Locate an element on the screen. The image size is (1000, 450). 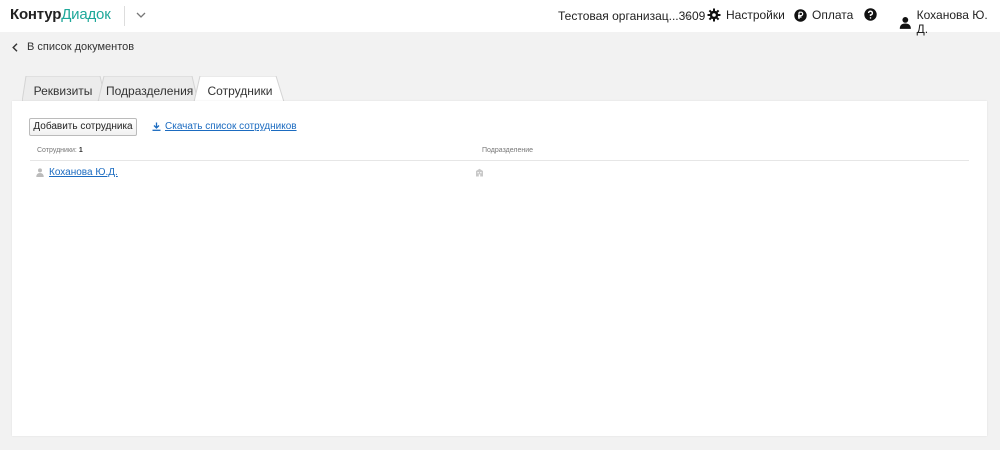
add-employee-button: Добавить сотрудника is located at coordinates (83, 127).